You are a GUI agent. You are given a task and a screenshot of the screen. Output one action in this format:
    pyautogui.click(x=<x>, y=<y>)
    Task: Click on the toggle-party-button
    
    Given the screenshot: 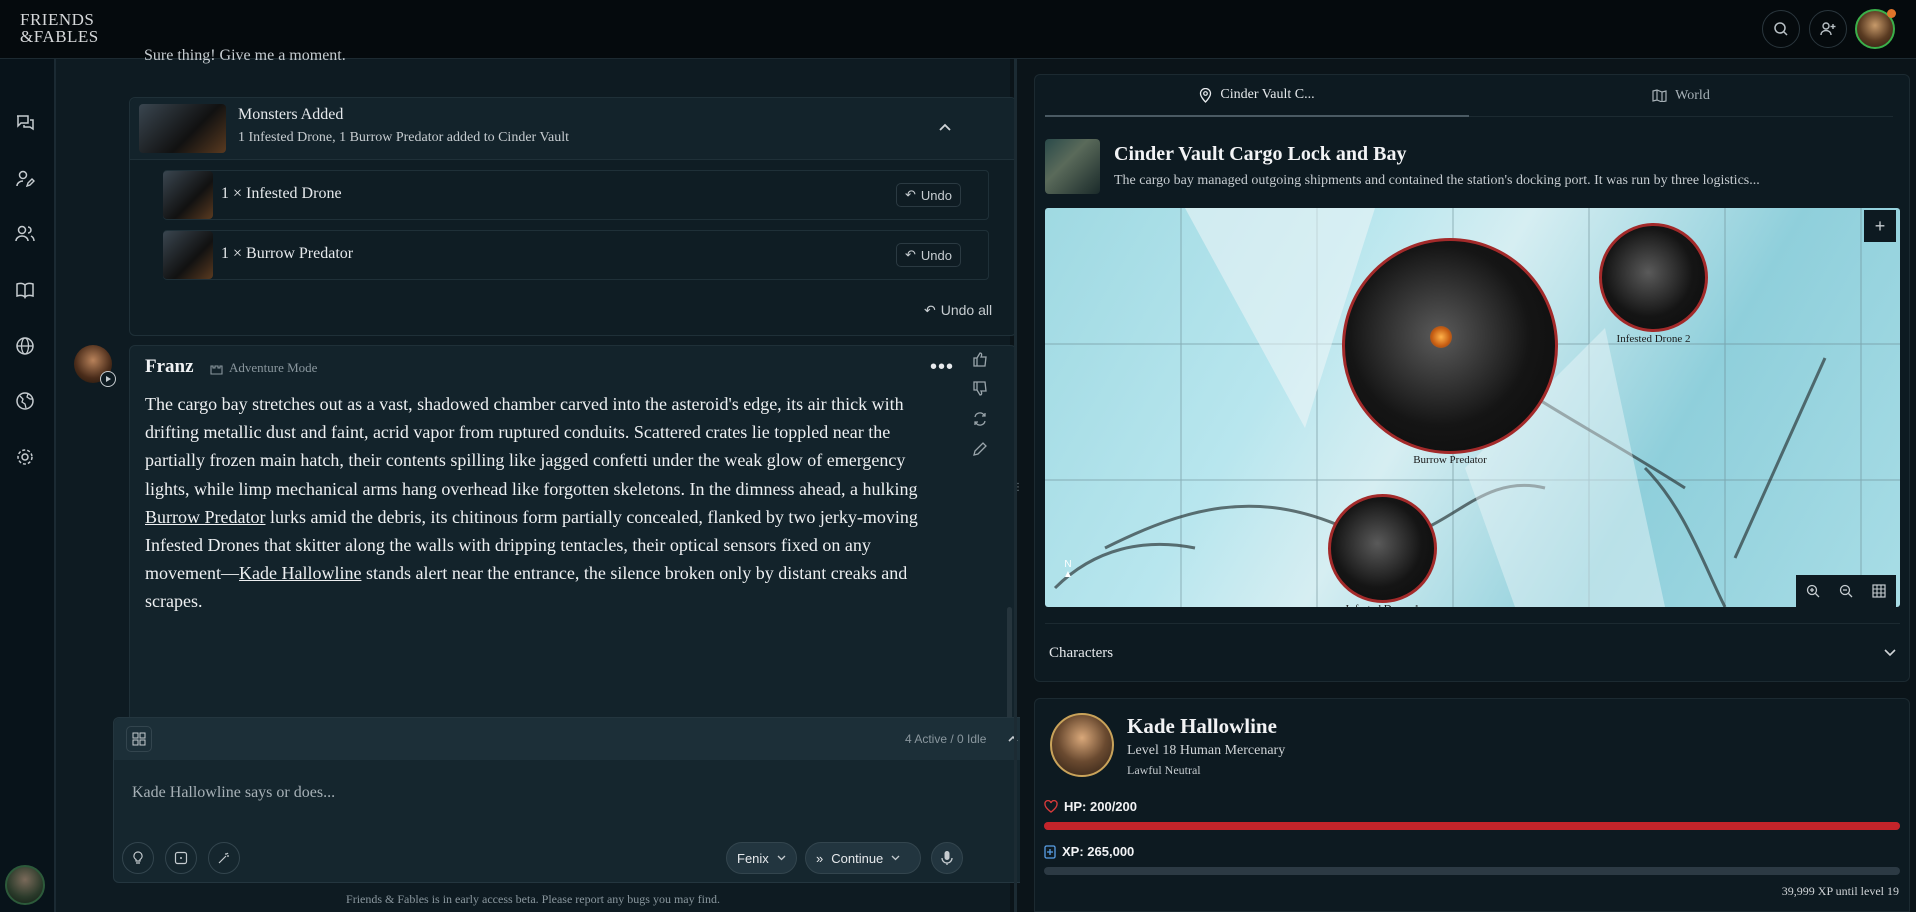 What is the action you would take?
    pyautogui.click(x=139, y=739)
    